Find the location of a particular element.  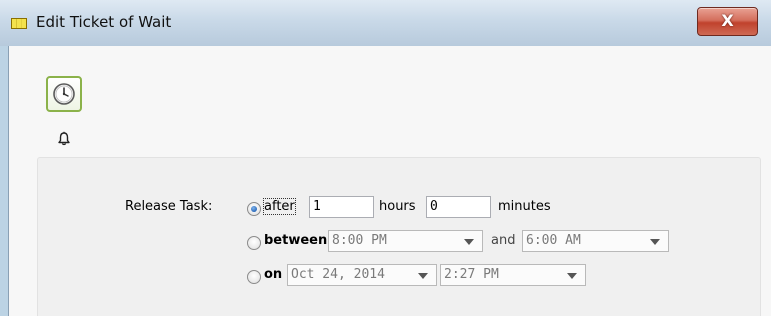

radio-after is located at coordinates (254, 209).